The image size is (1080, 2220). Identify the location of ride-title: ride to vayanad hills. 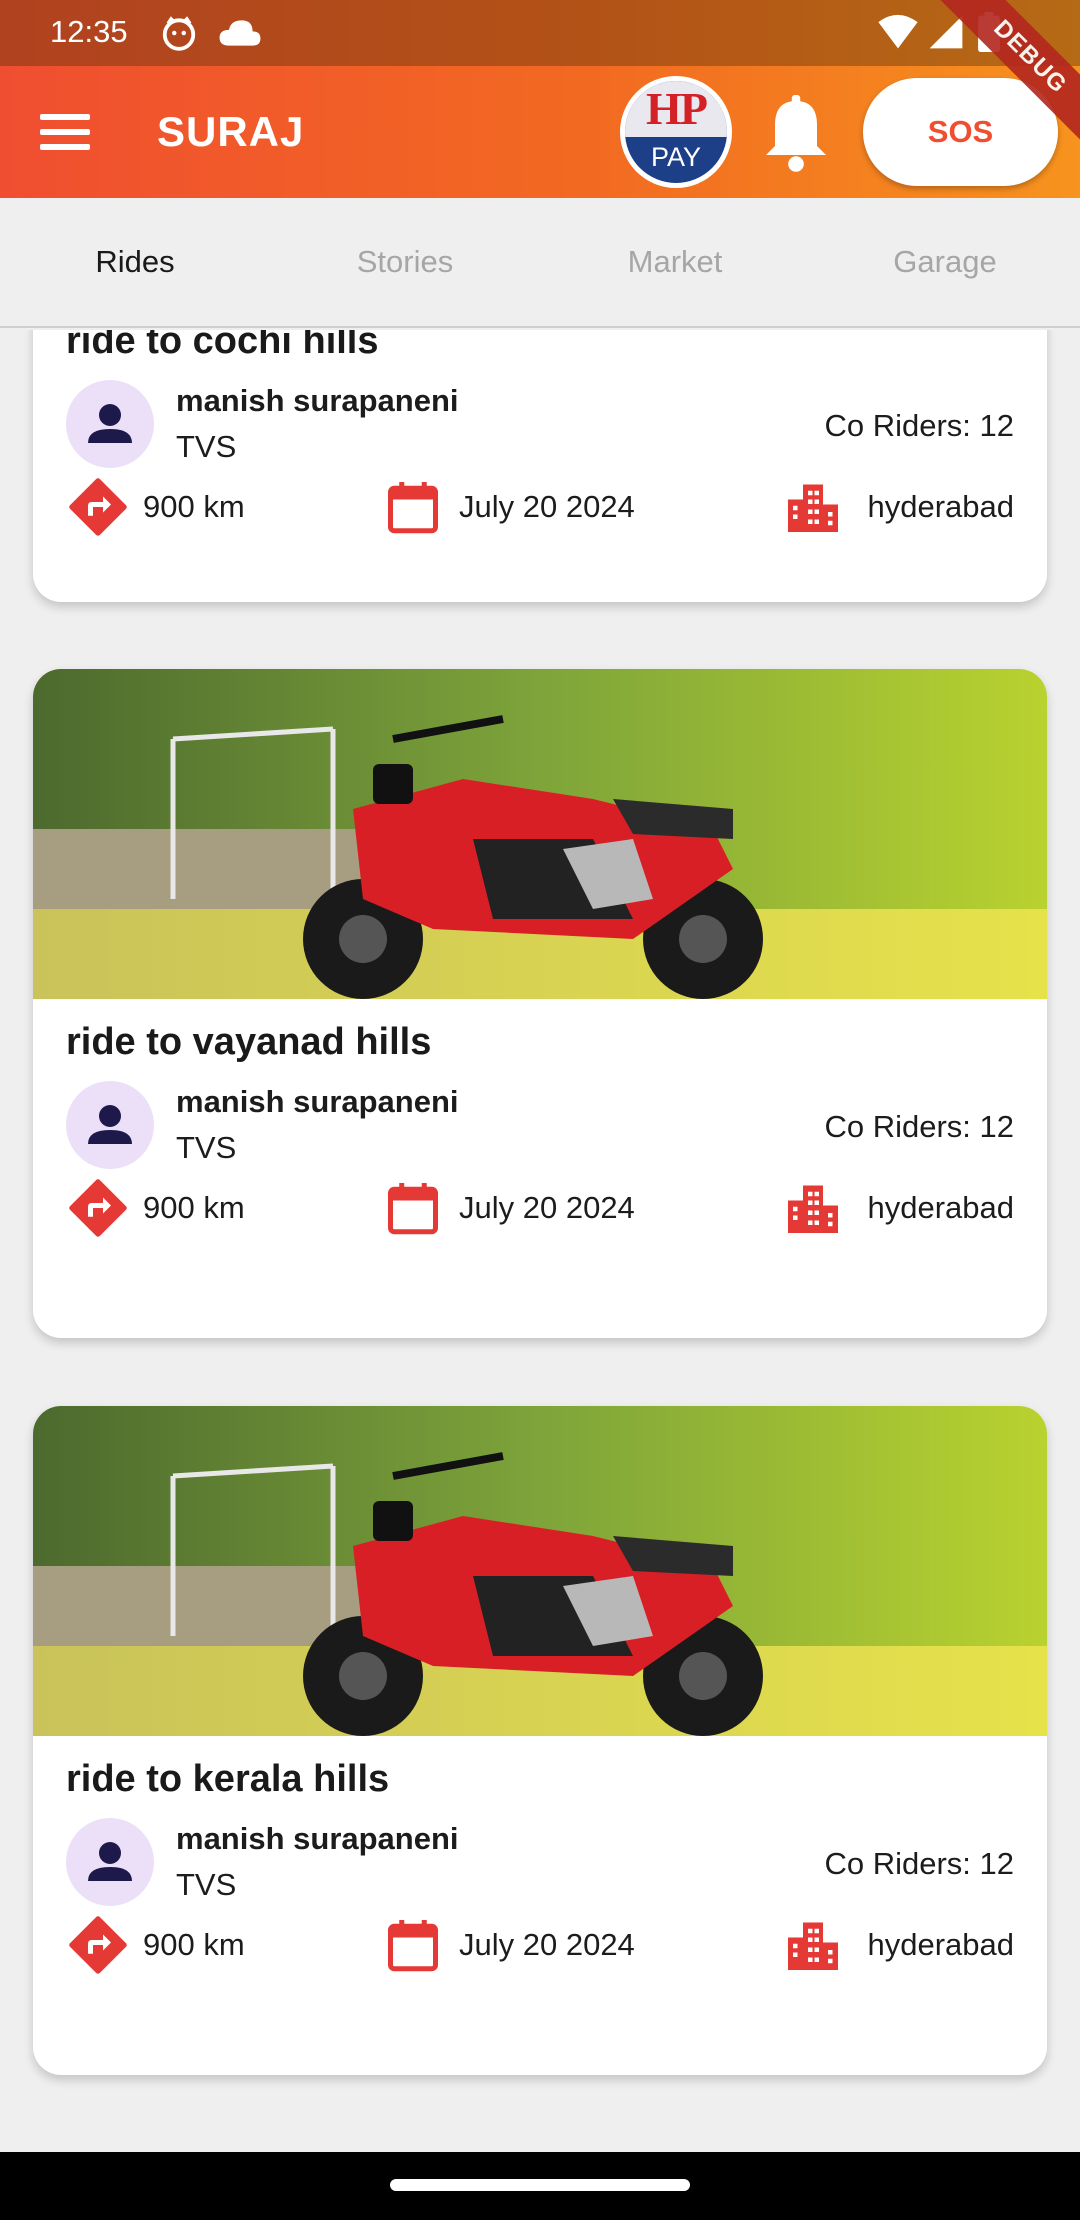
(249, 1042).